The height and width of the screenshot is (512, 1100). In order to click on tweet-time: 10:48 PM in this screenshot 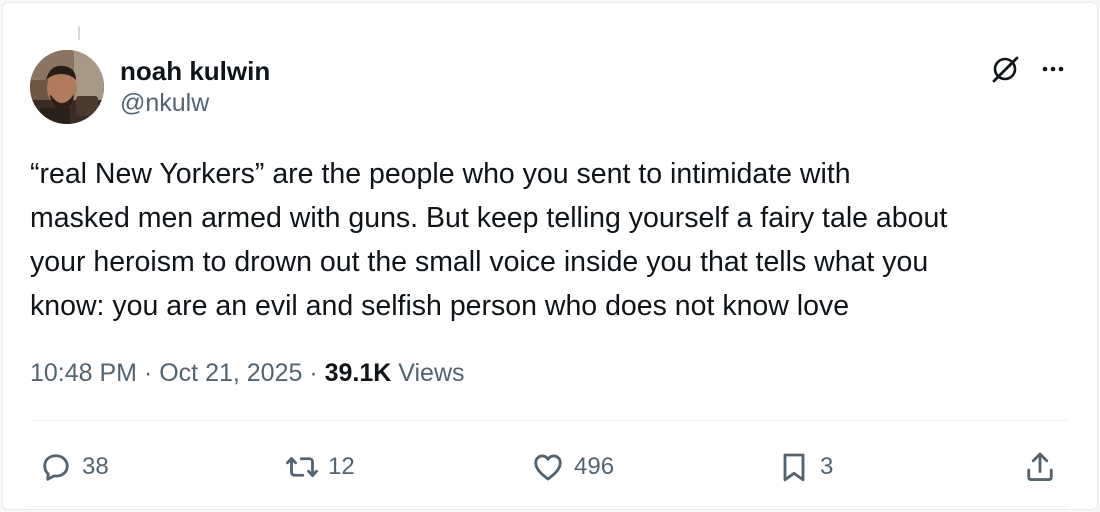, I will do `click(83, 373)`.